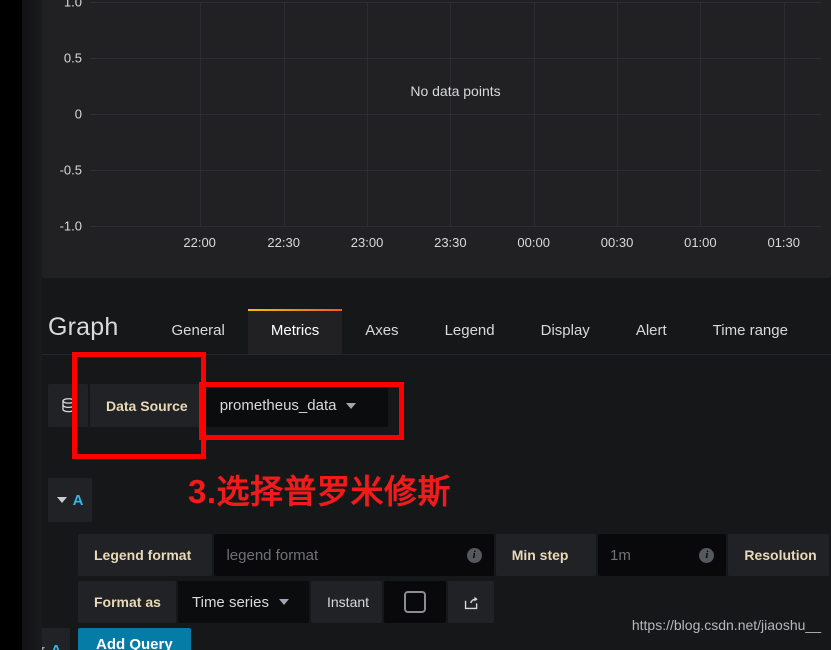 This screenshot has height=650, width=831. What do you see at coordinates (662, 555) in the screenshot?
I see `min-step-input: 1m i` at bounding box center [662, 555].